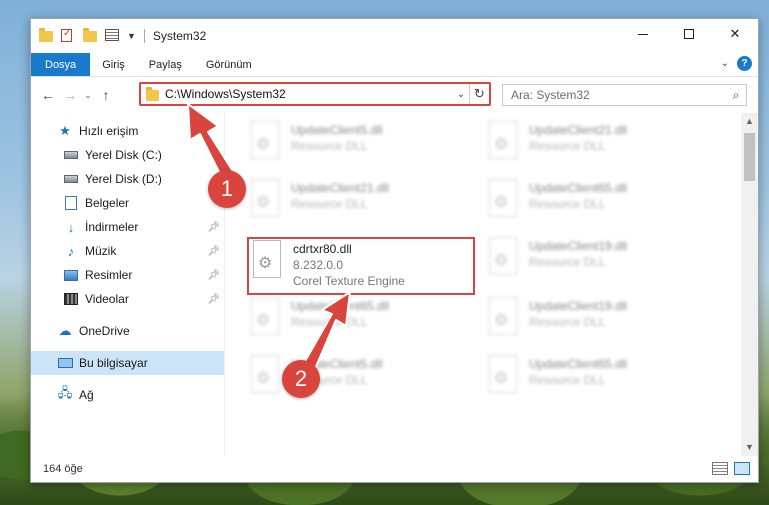 The width and height of the screenshot is (769, 505). I want to click on maximize-button, so click(689, 34).